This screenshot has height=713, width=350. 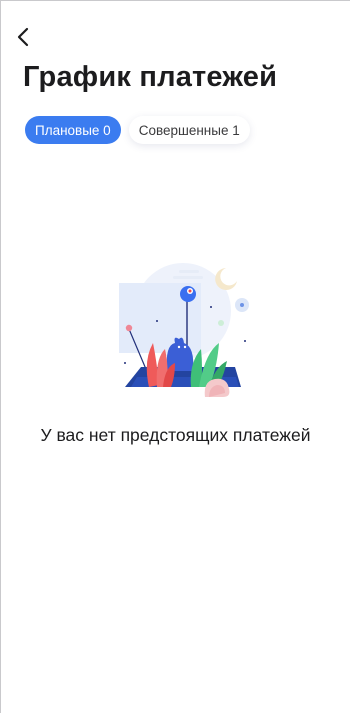 I want to click on back-button, so click(x=23, y=37).